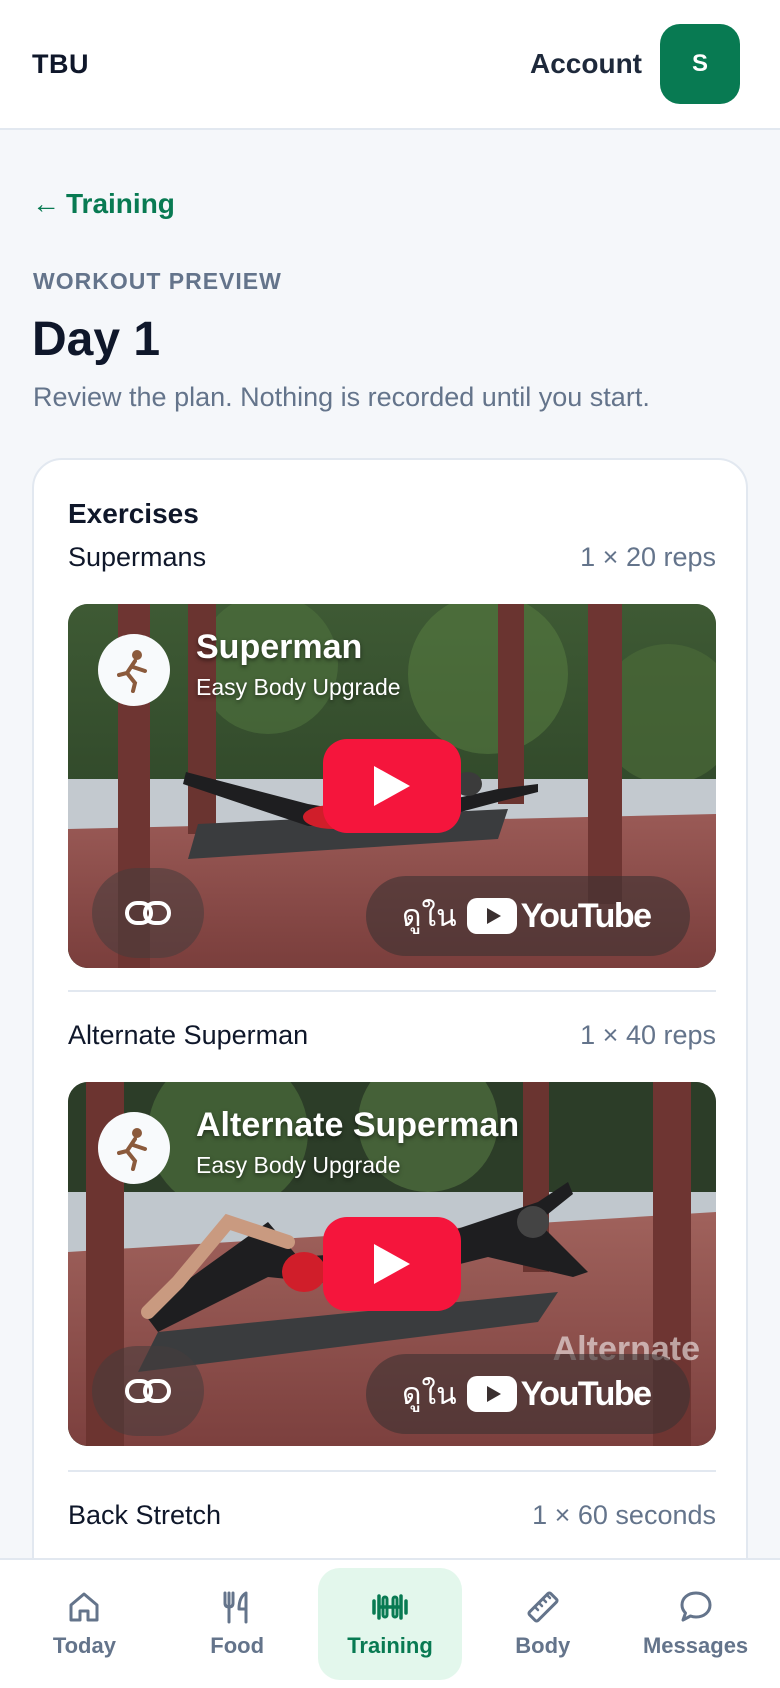  Describe the element at coordinates (157, 281) in the screenshot. I see `page-eyebrow: WORKOUT PREVIEW` at that location.